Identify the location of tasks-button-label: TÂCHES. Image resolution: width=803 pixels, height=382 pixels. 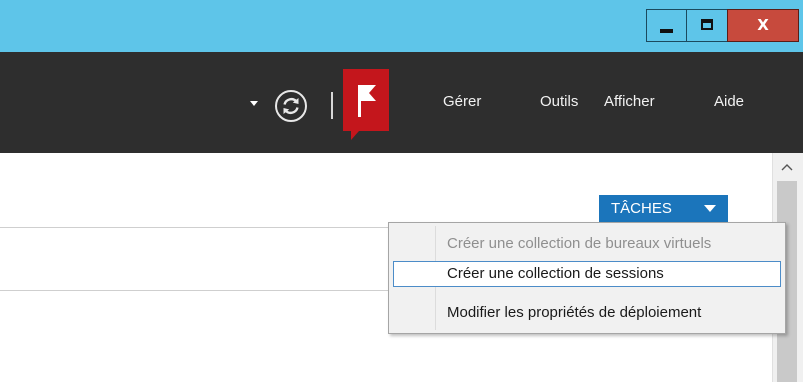
(641, 208).